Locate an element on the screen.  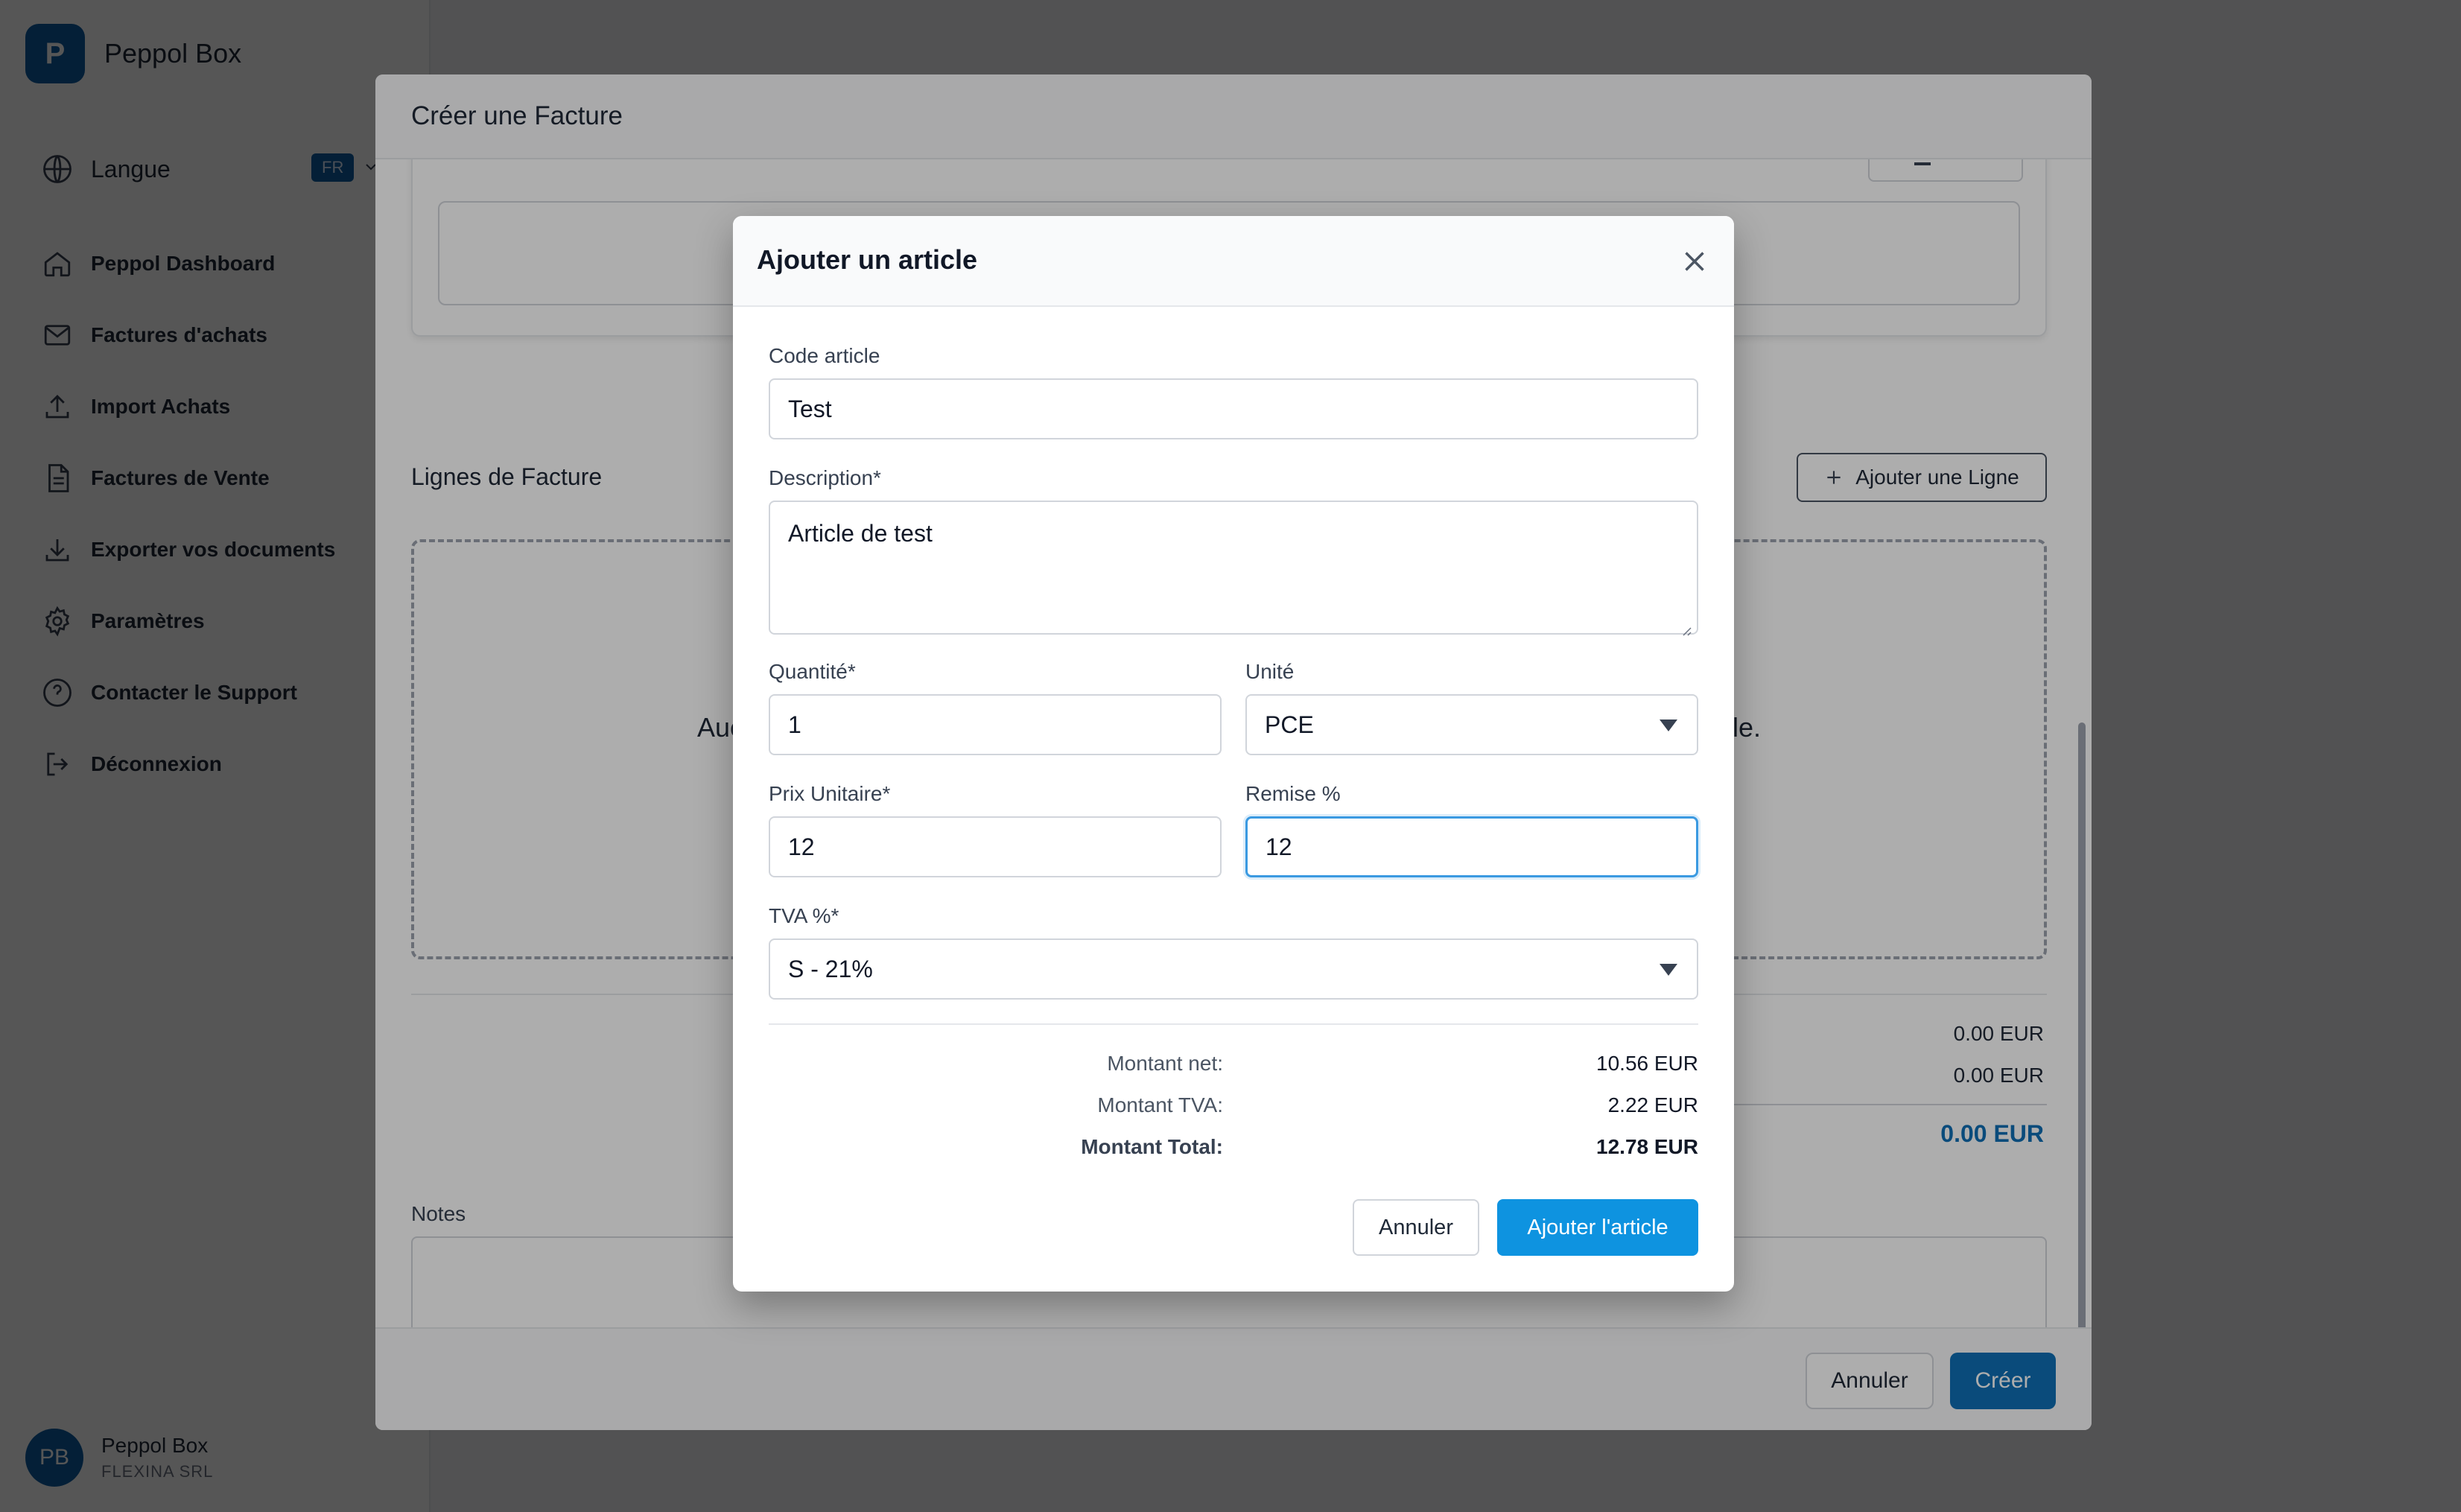
quantity-label: Quantité* is located at coordinates (812, 671).